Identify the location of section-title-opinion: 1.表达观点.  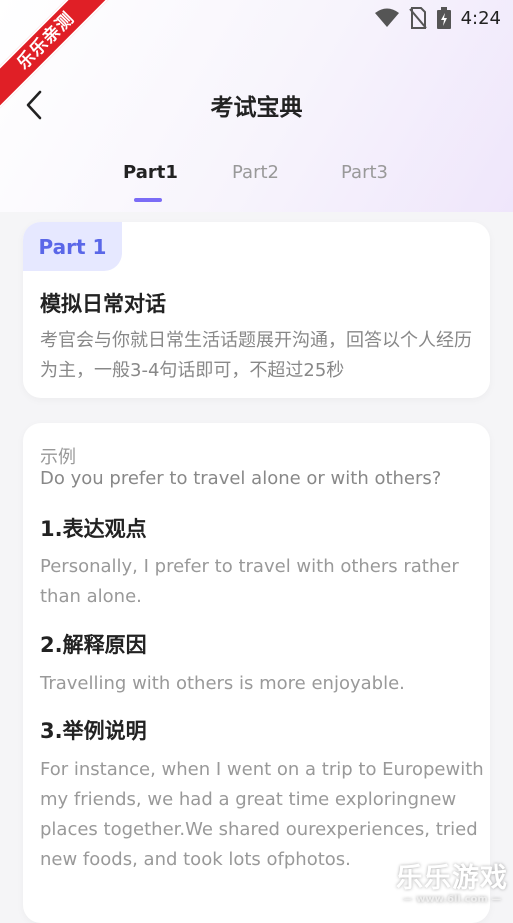
(93, 529).